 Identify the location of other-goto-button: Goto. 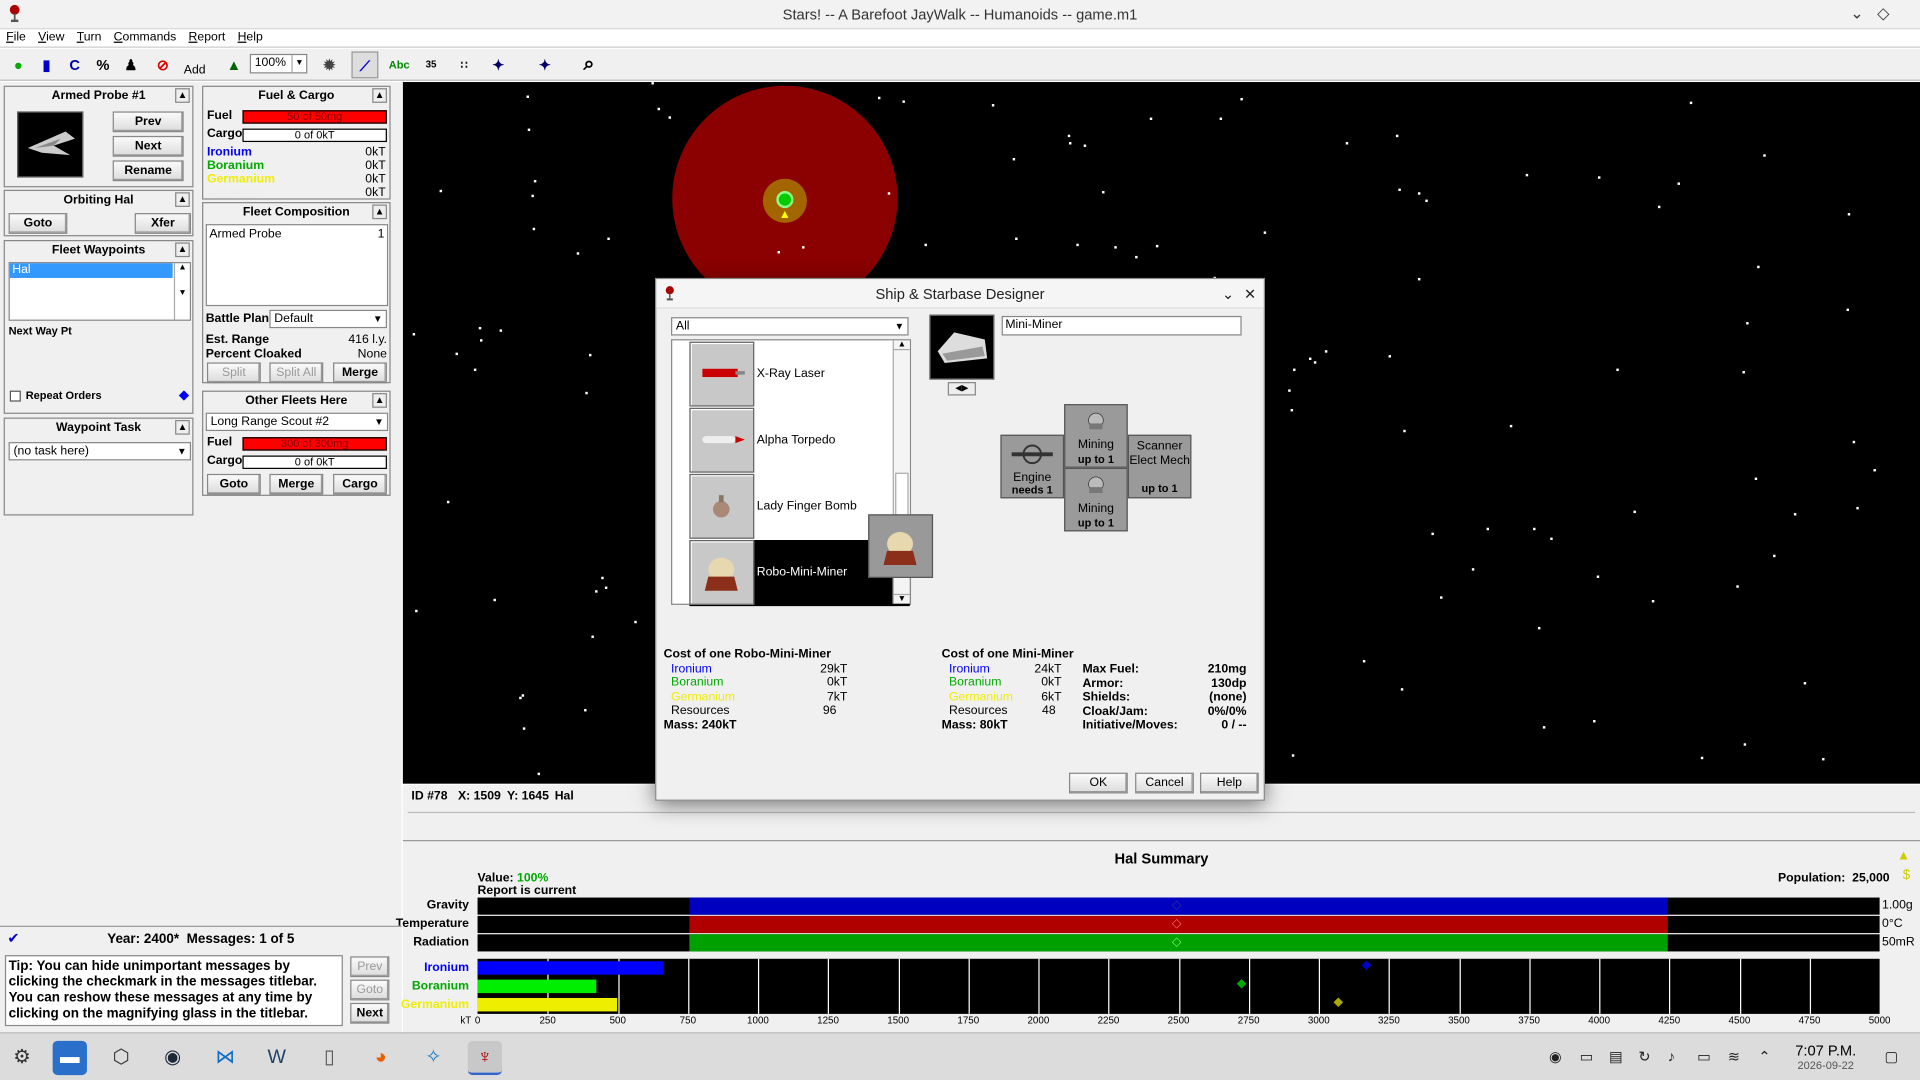
(233, 484).